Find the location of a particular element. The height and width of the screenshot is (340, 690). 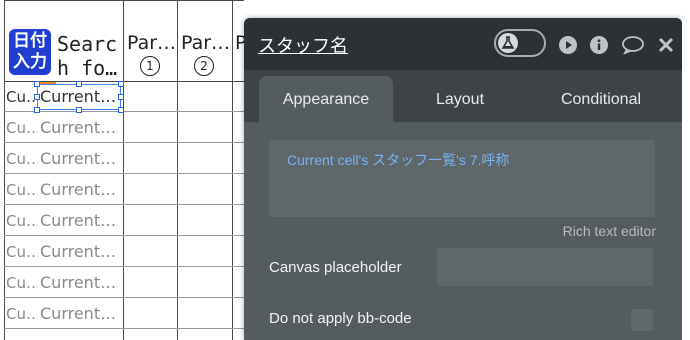

bbcode-label: Do not apply bb-code is located at coordinates (340, 318).